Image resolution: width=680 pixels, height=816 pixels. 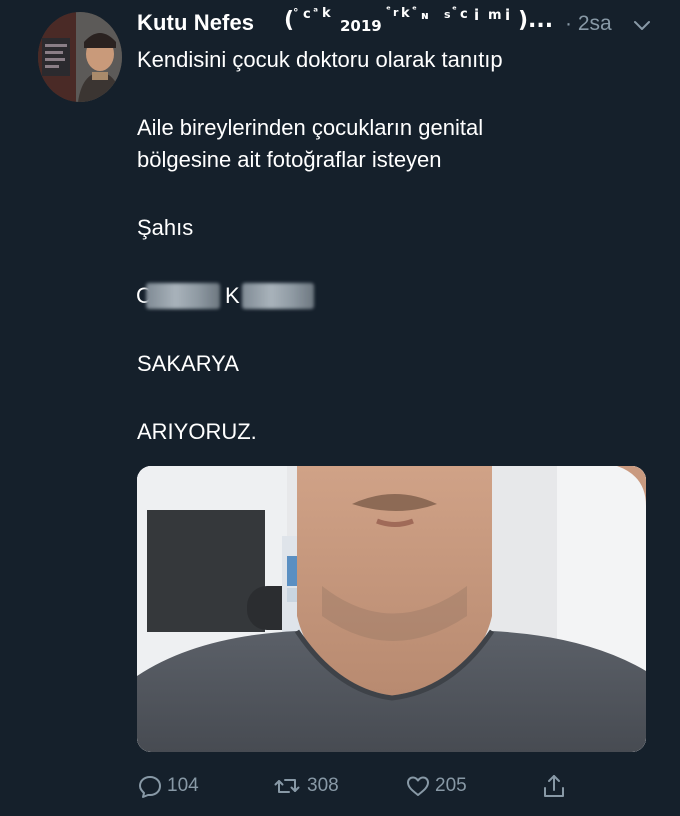 I want to click on chevron-down-icon, so click(x=642, y=25).